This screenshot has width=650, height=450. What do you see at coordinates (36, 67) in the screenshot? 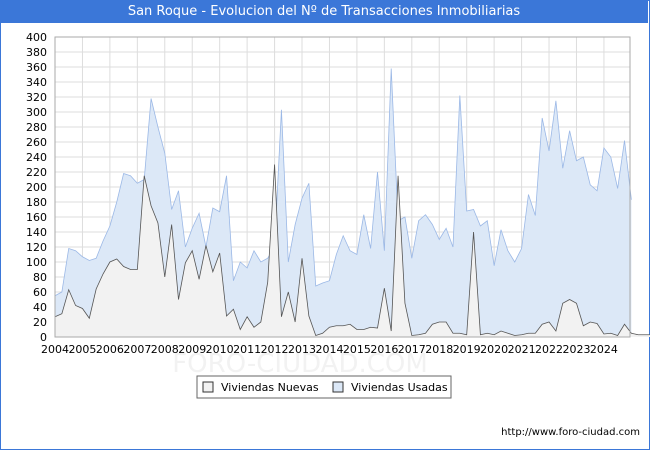
I see `y-tick-label: 360` at bounding box center [36, 67].